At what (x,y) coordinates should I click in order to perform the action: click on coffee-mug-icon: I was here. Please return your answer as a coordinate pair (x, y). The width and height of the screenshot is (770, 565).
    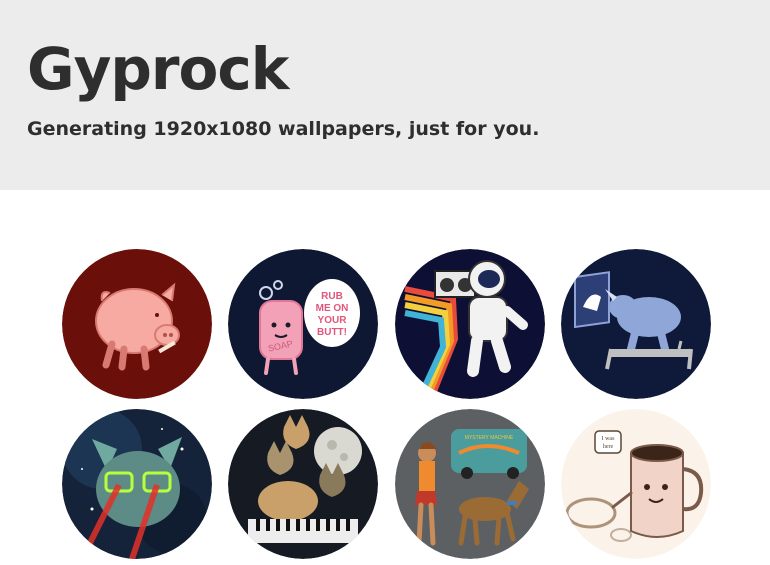
    Looking at the image, I should click on (636, 484).